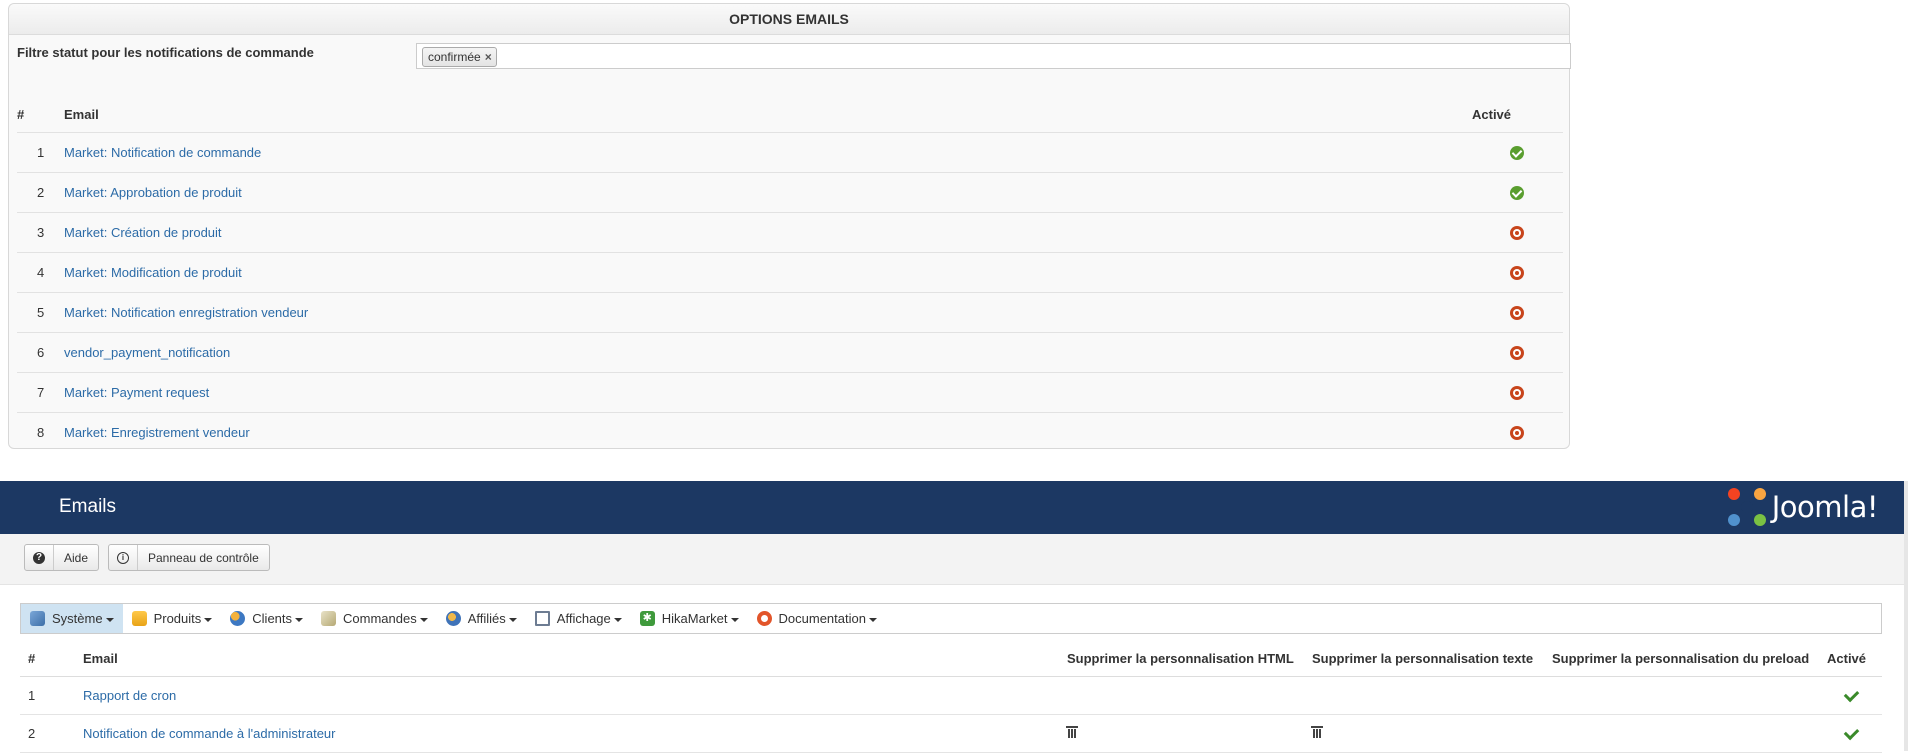 Image resolution: width=1908 pixels, height=753 pixels. What do you see at coordinates (39, 557) in the screenshot?
I see `question-circle-icon: ?` at bounding box center [39, 557].